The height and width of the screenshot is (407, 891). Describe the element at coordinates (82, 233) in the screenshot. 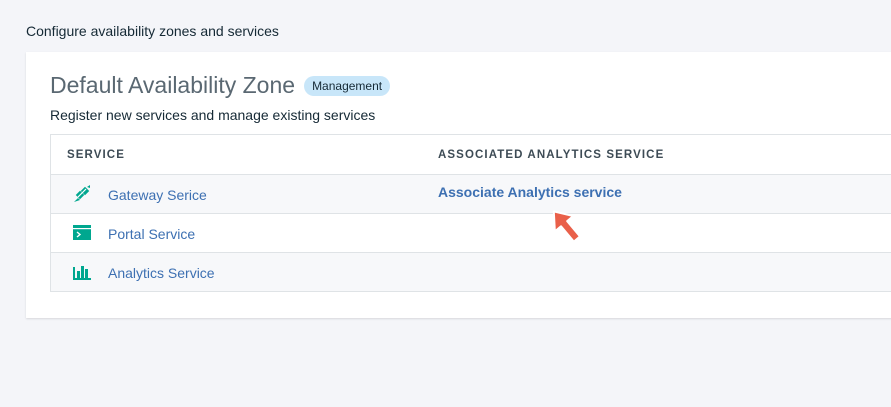

I see `portal-icon` at that location.